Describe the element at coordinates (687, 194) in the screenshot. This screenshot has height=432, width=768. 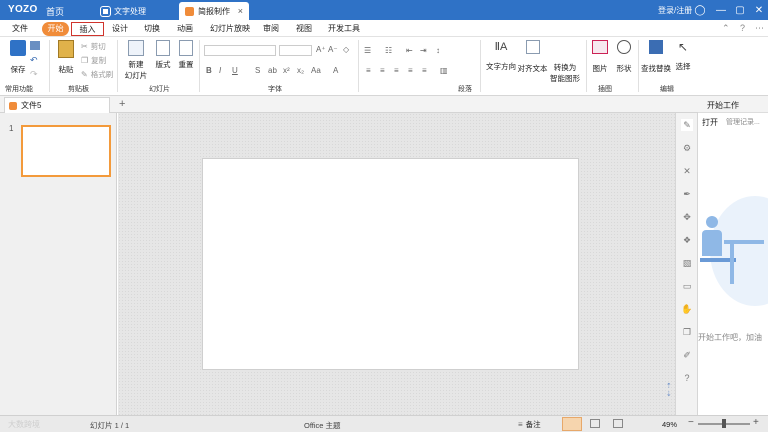
I see `brush-icon: ✒` at that location.